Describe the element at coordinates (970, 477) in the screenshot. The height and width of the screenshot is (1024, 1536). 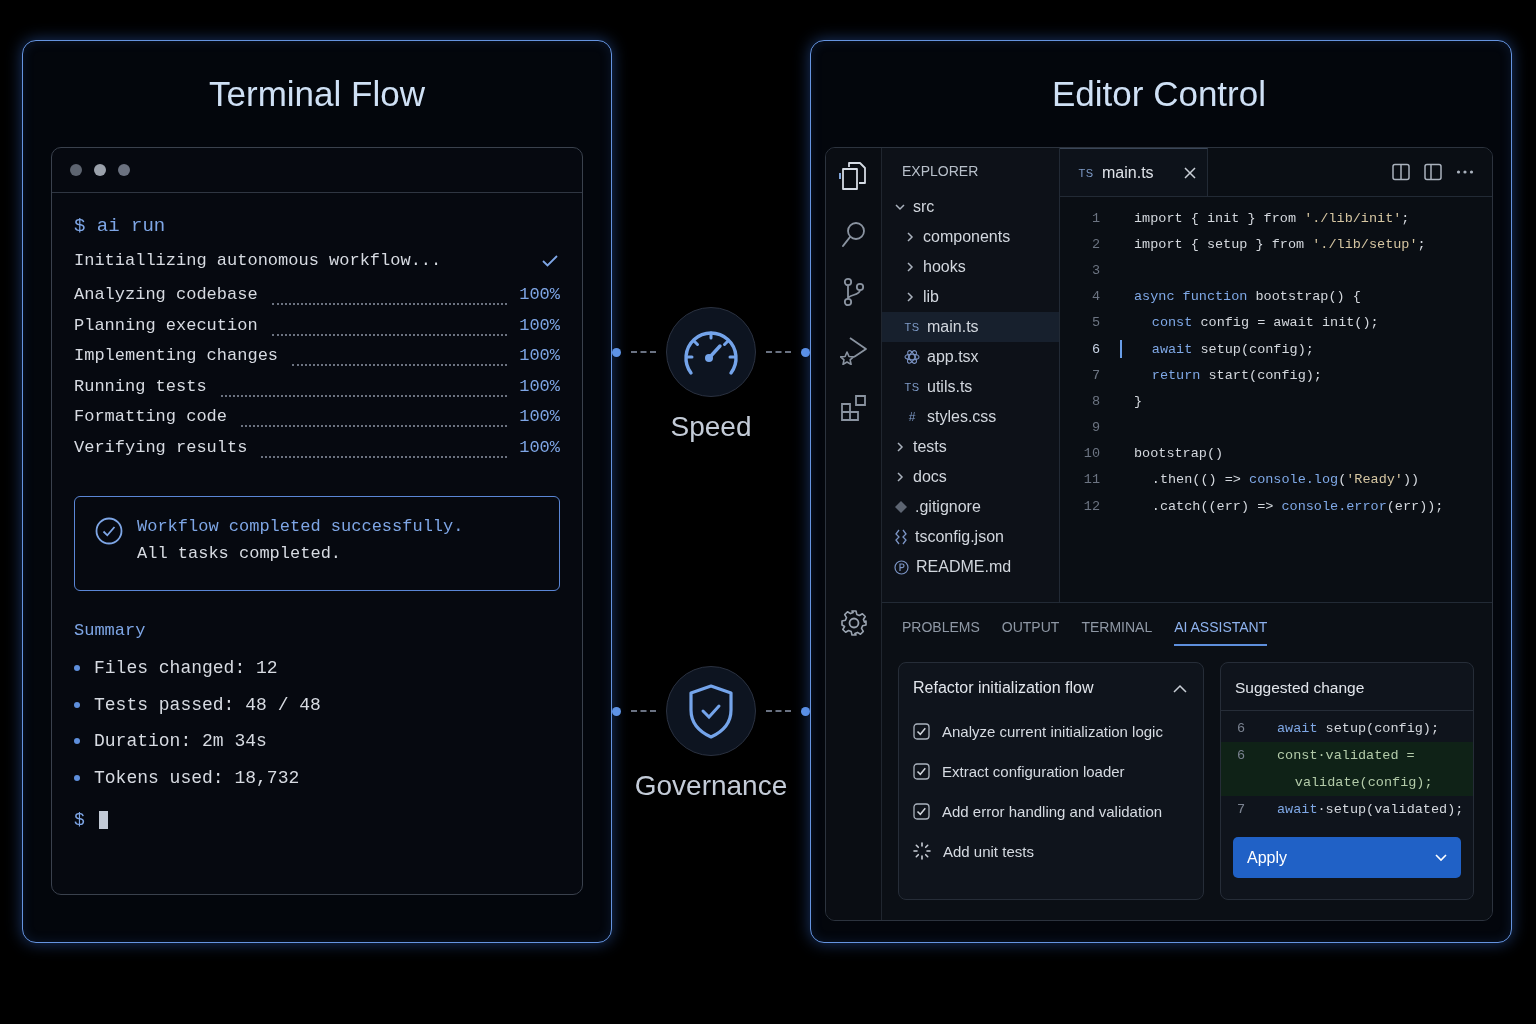
I see `tree-item: docs` at that location.